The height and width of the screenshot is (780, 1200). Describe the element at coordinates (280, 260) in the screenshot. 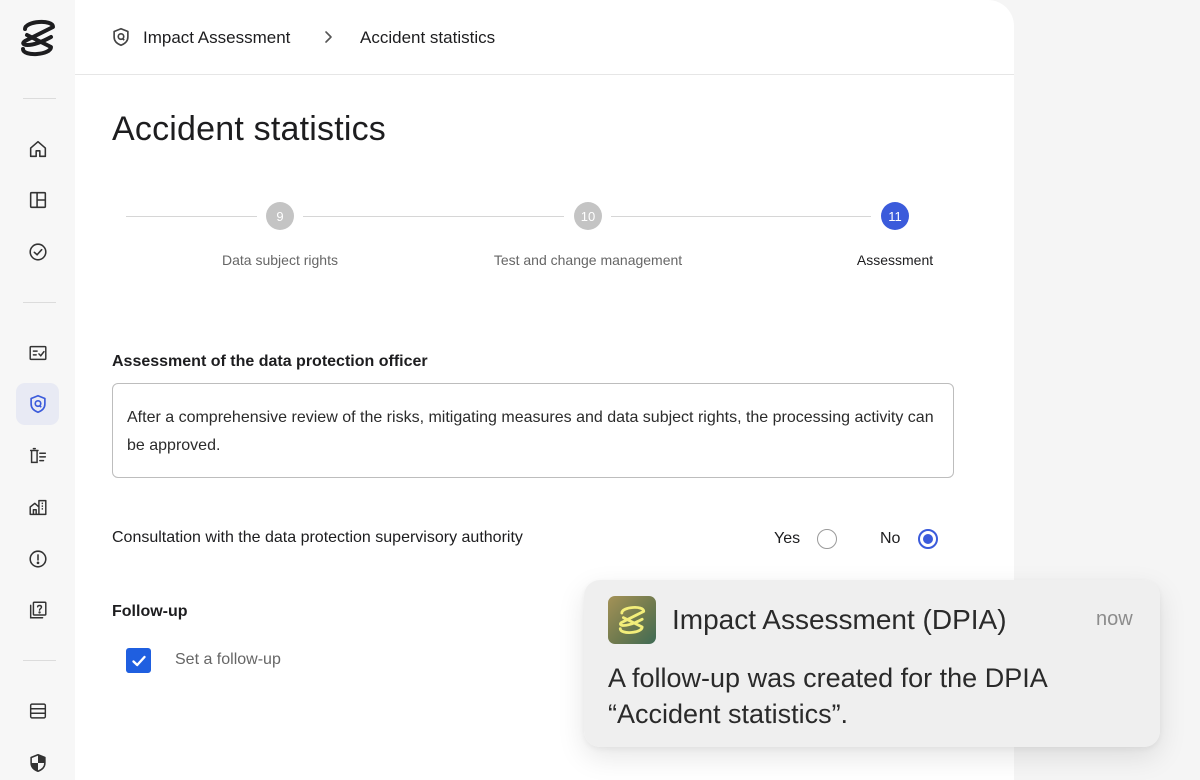

I see `step-9-label: Data subject rights` at that location.